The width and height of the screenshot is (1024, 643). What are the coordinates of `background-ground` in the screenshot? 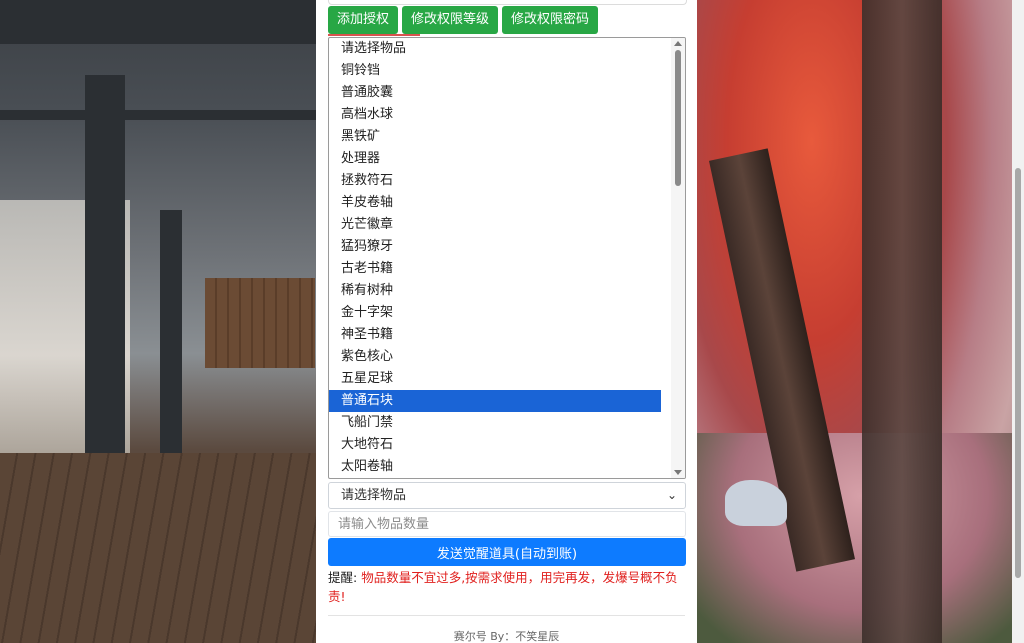 It's located at (860, 538).